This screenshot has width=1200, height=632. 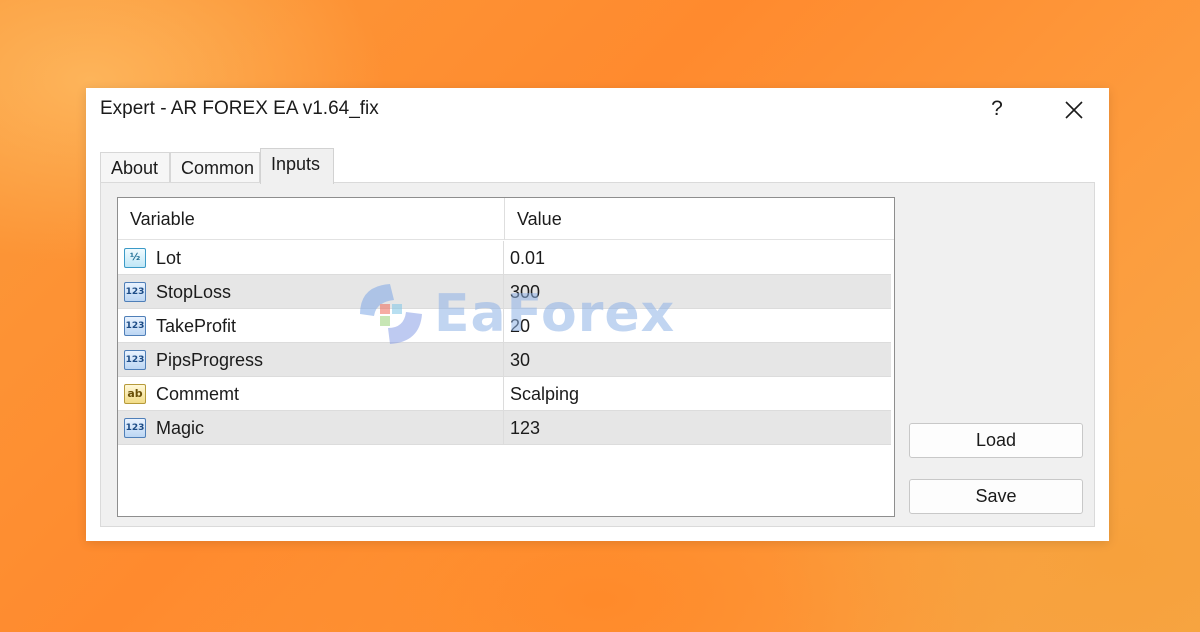 I want to click on grid-header: Variable Value, so click(x=506, y=219).